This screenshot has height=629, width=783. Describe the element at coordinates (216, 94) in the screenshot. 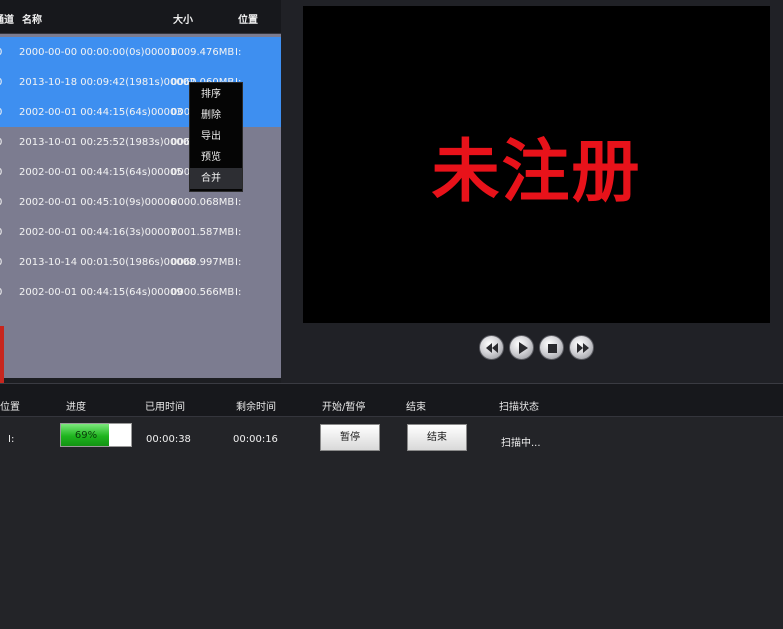

I see `context-menu-item: 排序` at that location.